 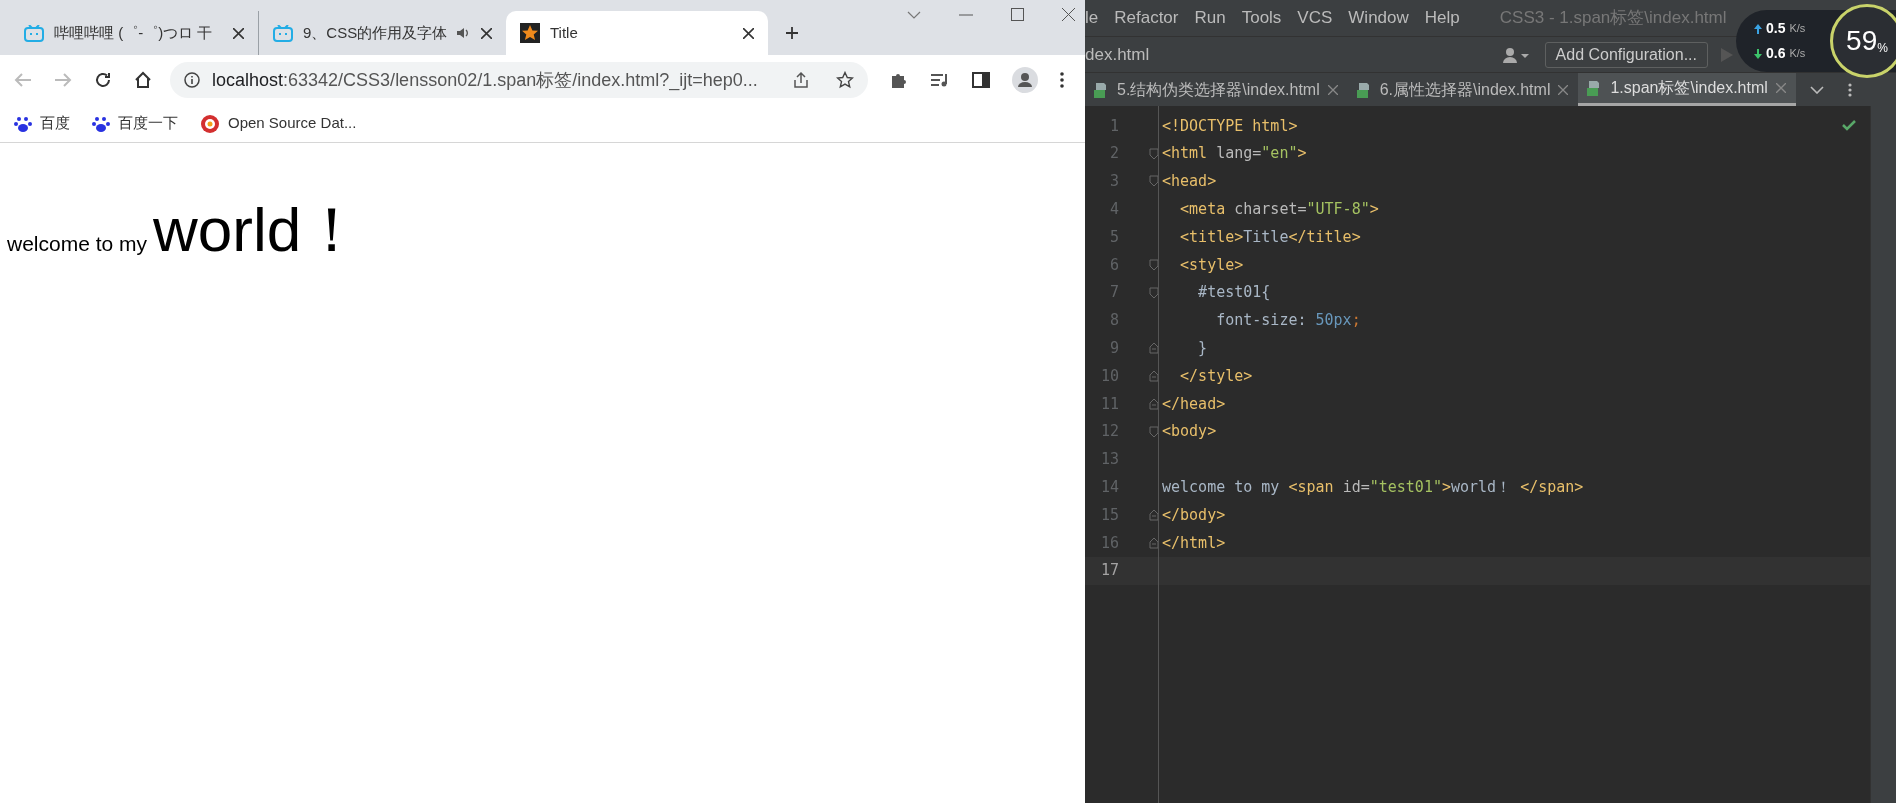 What do you see at coordinates (1189, 432) in the screenshot?
I see `code-line: <body>` at bounding box center [1189, 432].